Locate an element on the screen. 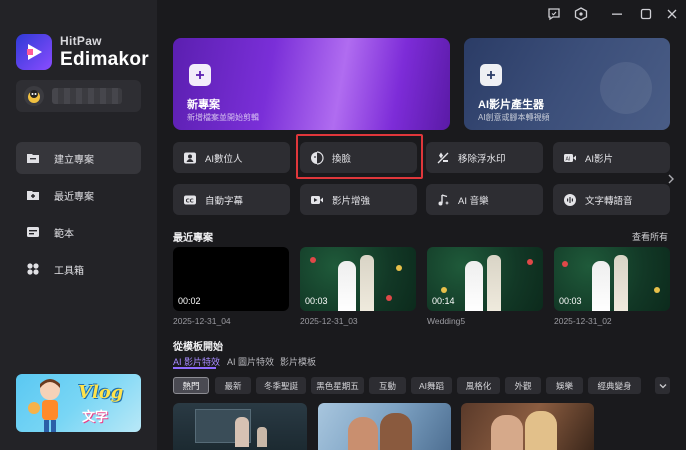 The width and height of the screenshot is (686, 450). tool-label: 影片增強 is located at coordinates (351, 201).